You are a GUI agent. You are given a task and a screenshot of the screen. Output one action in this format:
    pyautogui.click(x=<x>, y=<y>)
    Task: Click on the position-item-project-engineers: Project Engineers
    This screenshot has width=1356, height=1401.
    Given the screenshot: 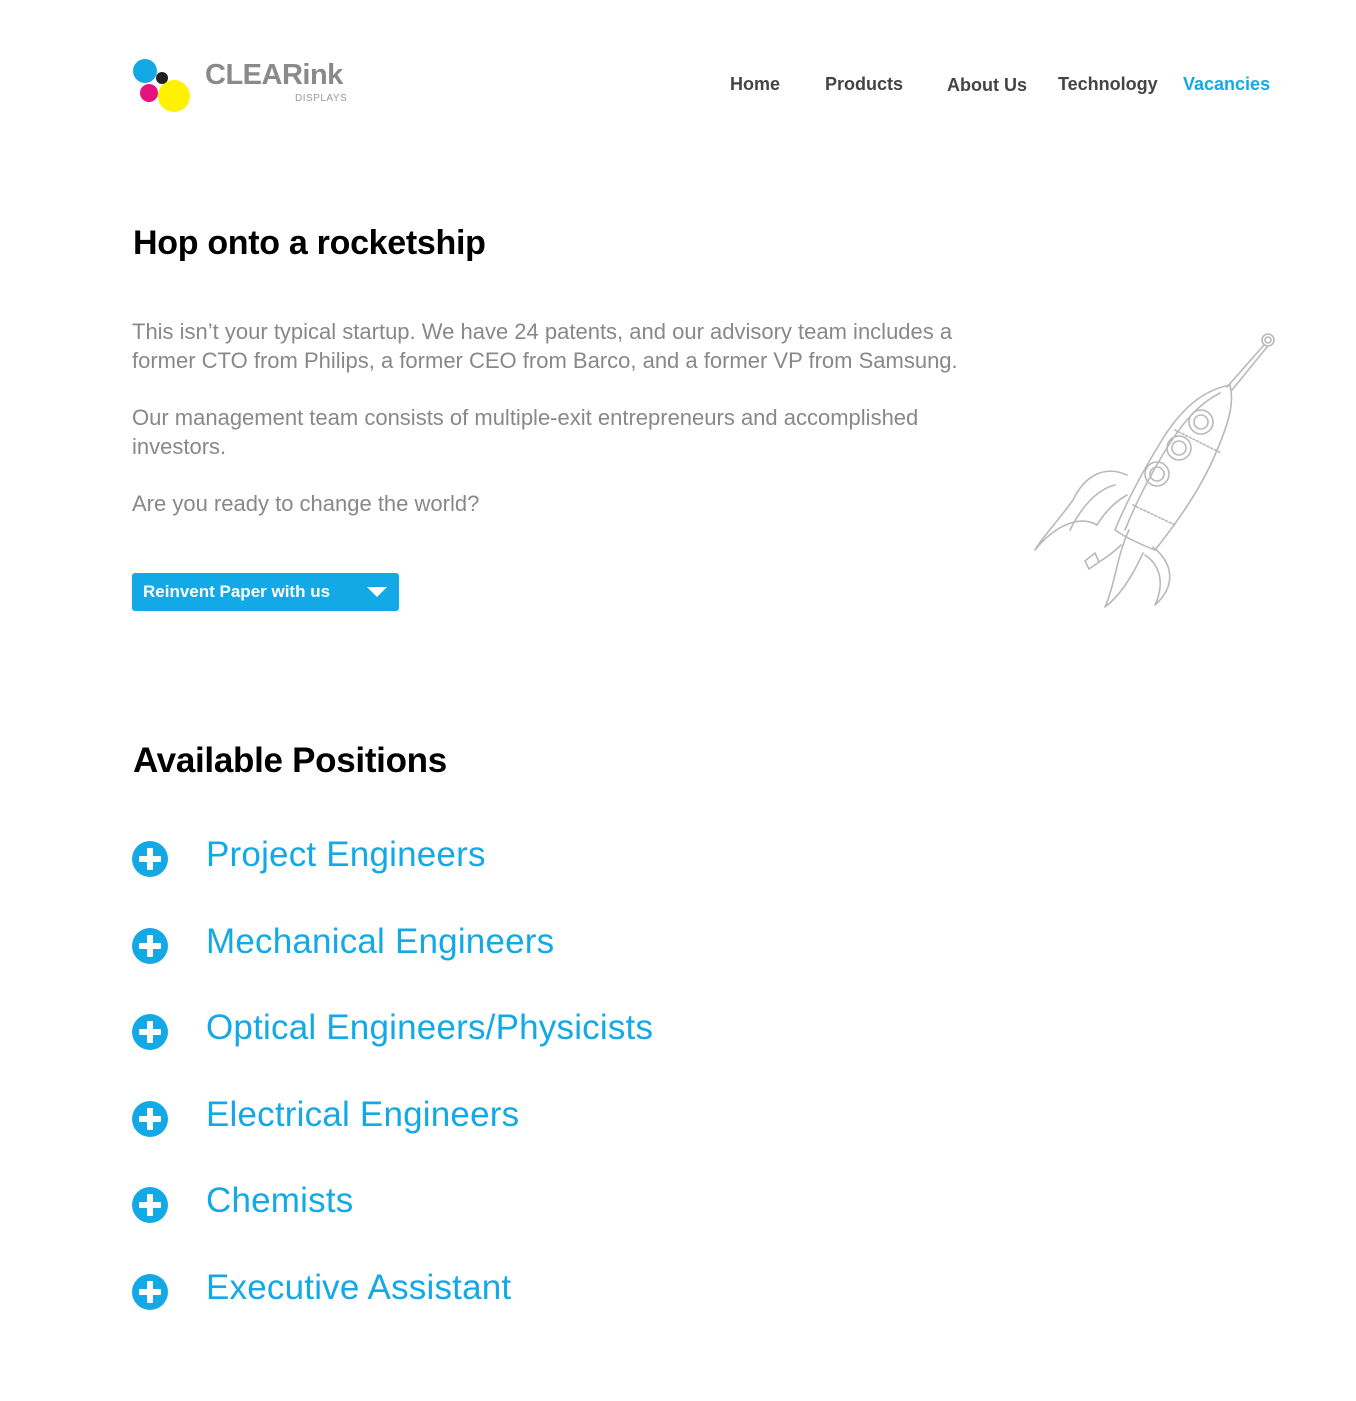 What is the action you would take?
    pyautogui.click(x=482, y=860)
    